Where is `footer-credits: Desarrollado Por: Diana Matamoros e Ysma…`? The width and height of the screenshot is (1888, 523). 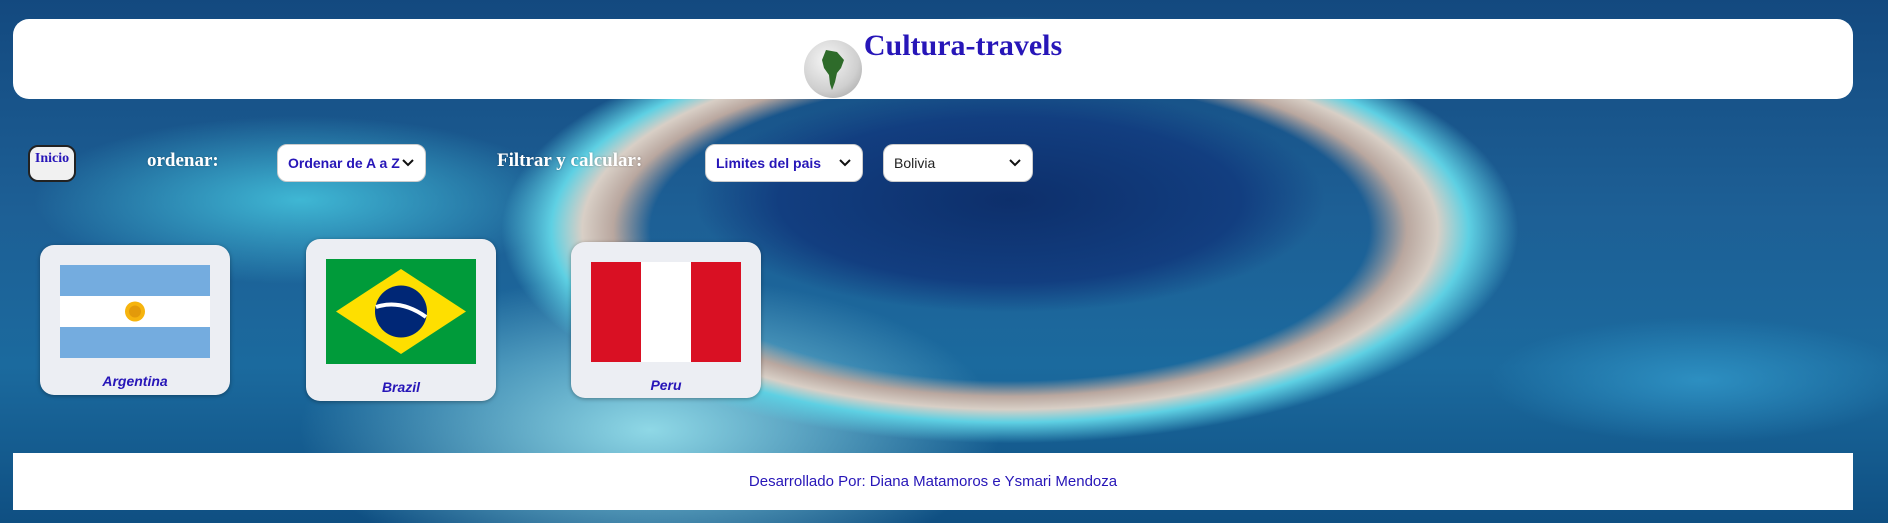 footer-credits: Desarrollado Por: Diana Matamoros e Ysma… is located at coordinates (933, 481).